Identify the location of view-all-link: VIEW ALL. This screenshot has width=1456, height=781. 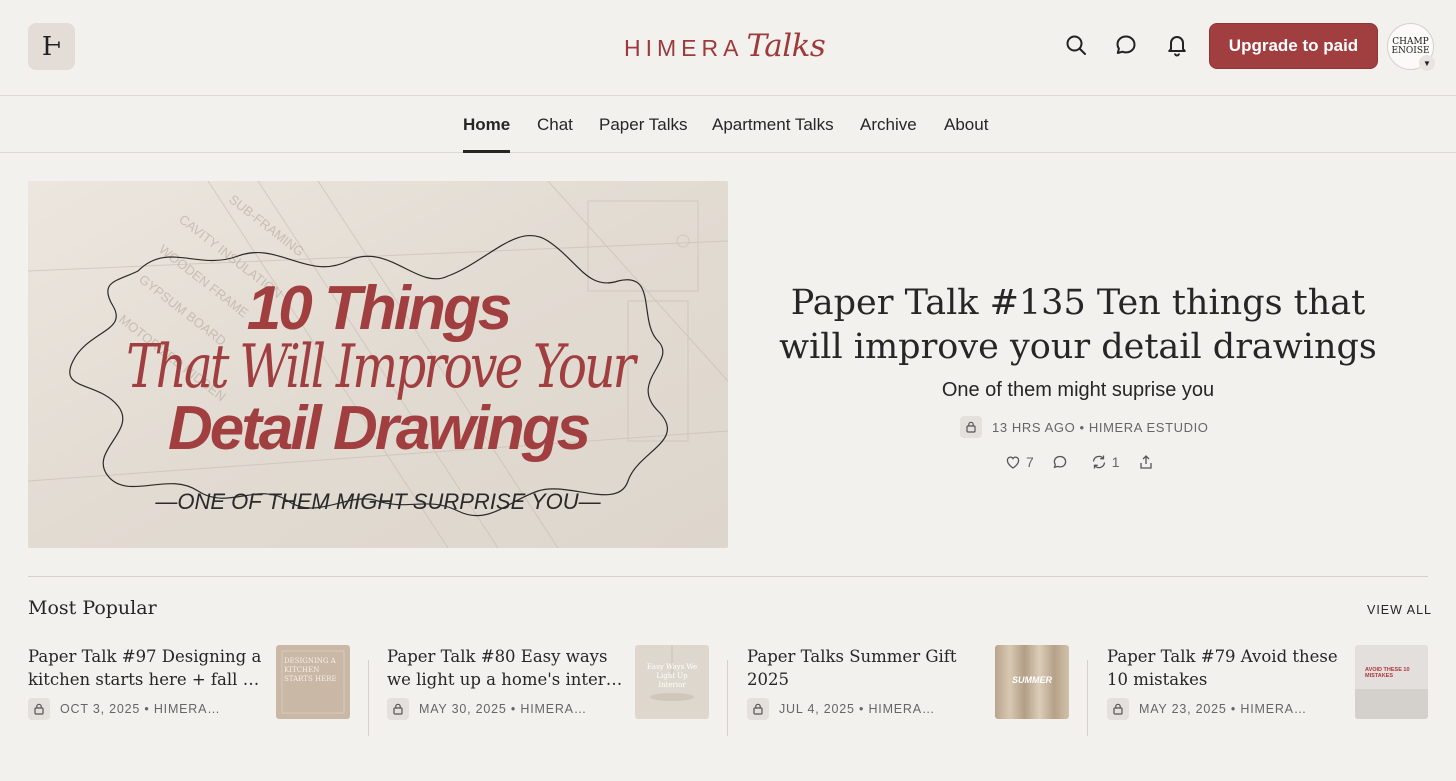
(1399, 610).